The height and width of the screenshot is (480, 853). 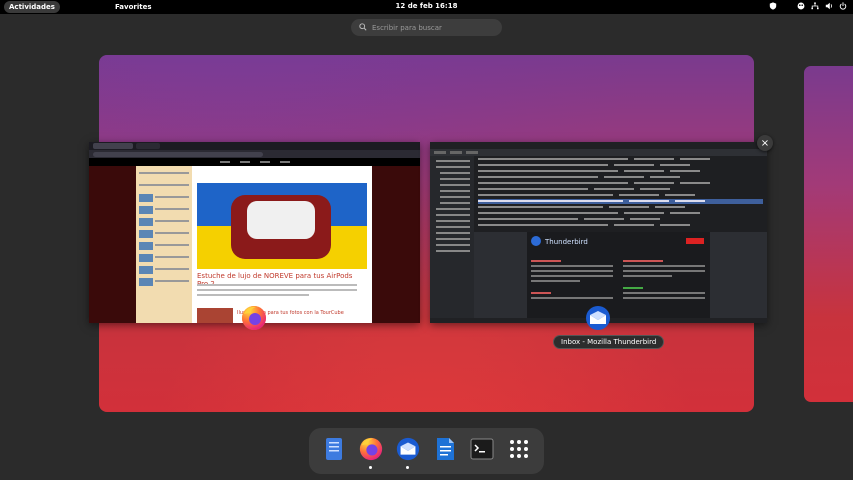 I want to click on search-bar, so click(x=426, y=27).